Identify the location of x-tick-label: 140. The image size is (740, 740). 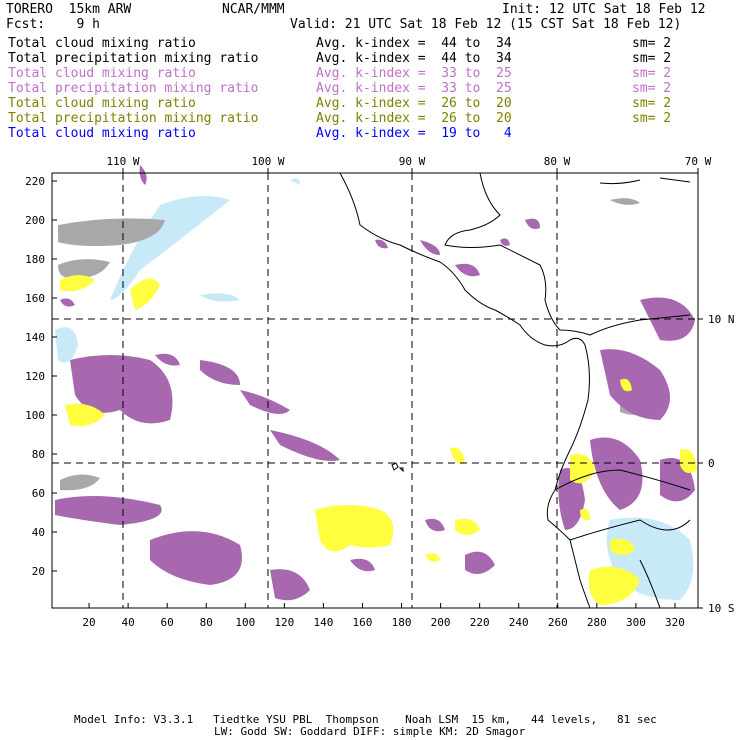
(323, 622).